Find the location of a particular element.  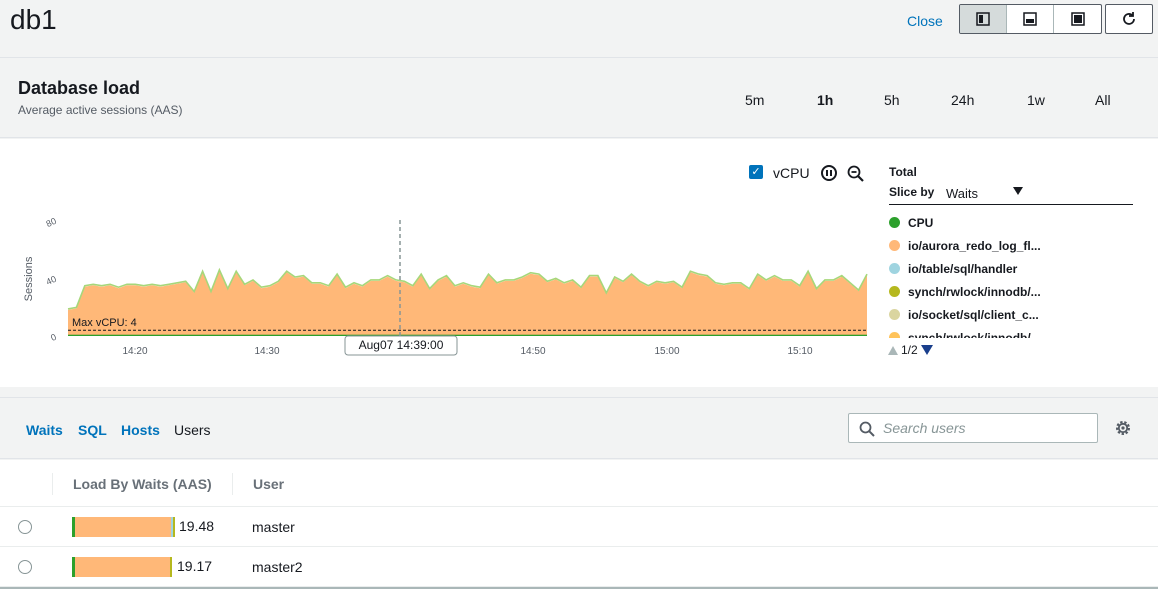

user-cell: master2 is located at coordinates (277, 567).